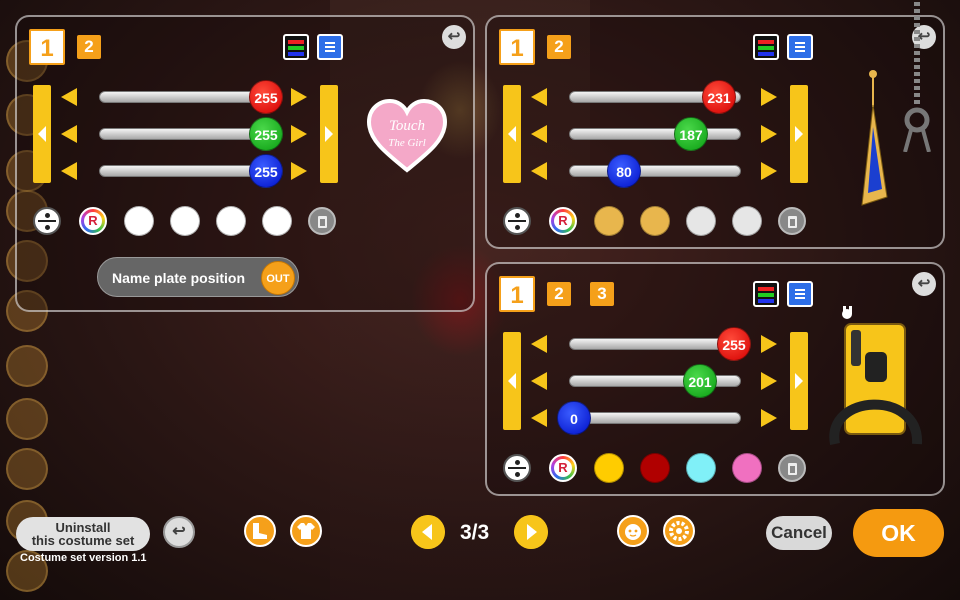 This screenshot has width=960, height=600. Describe the element at coordinates (83, 558) in the screenshot. I see `costume-version-label: Costume set version 1.1` at that location.